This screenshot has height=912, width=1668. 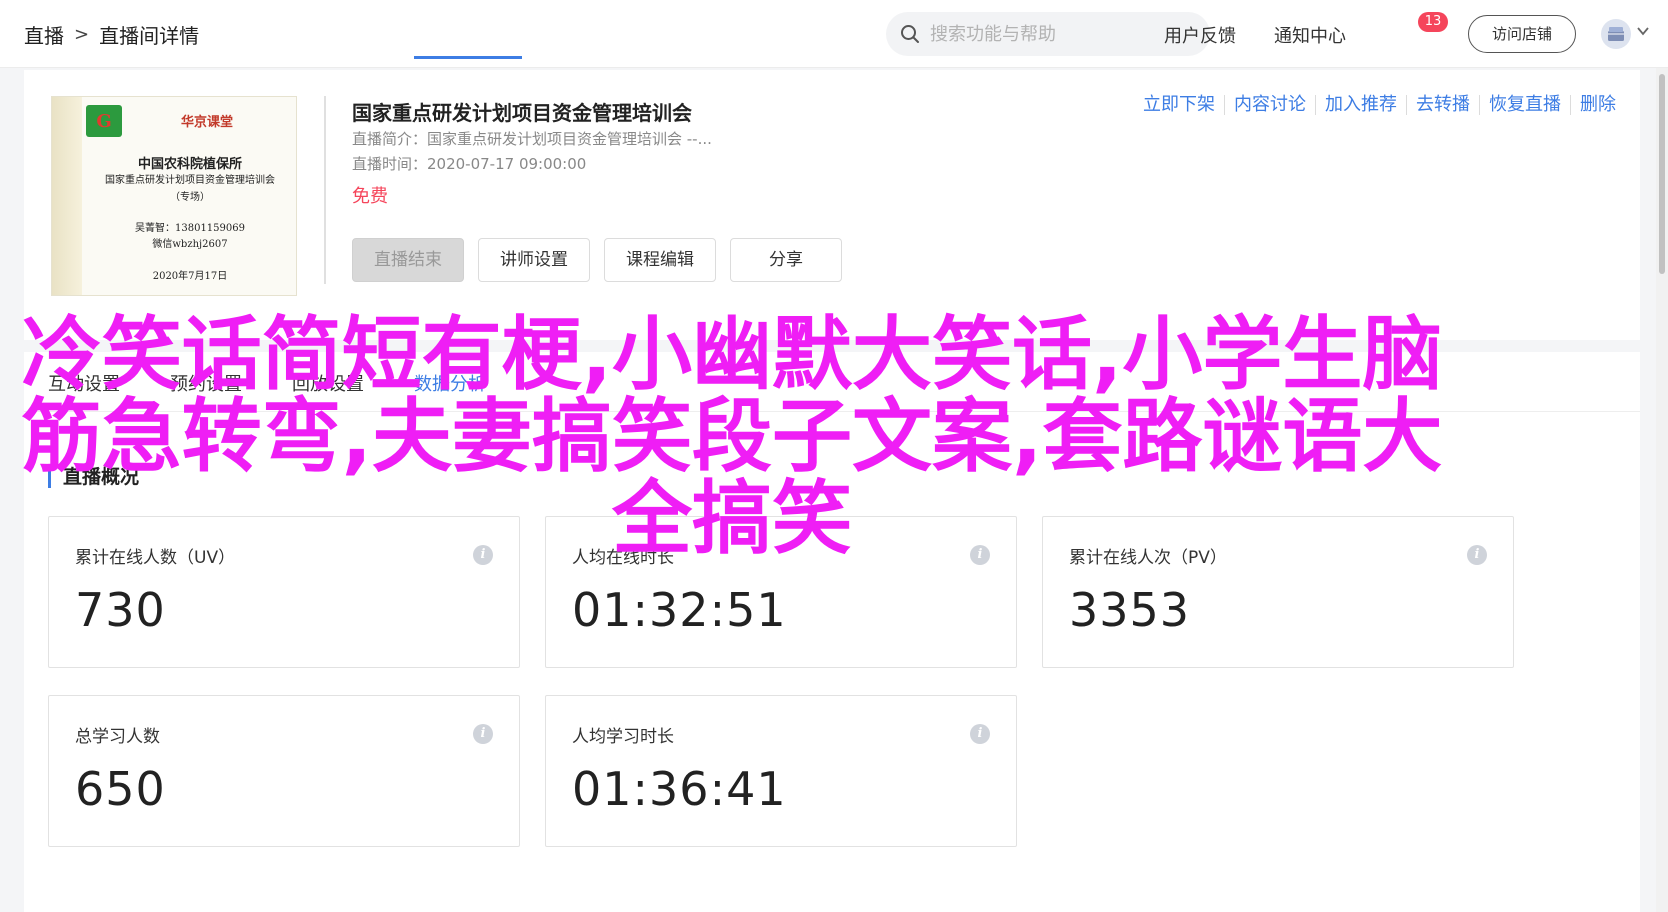 I want to click on stat-card-avg-learning-time: 人均学习时长 i 01:36:41, so click(x=781, y=771).